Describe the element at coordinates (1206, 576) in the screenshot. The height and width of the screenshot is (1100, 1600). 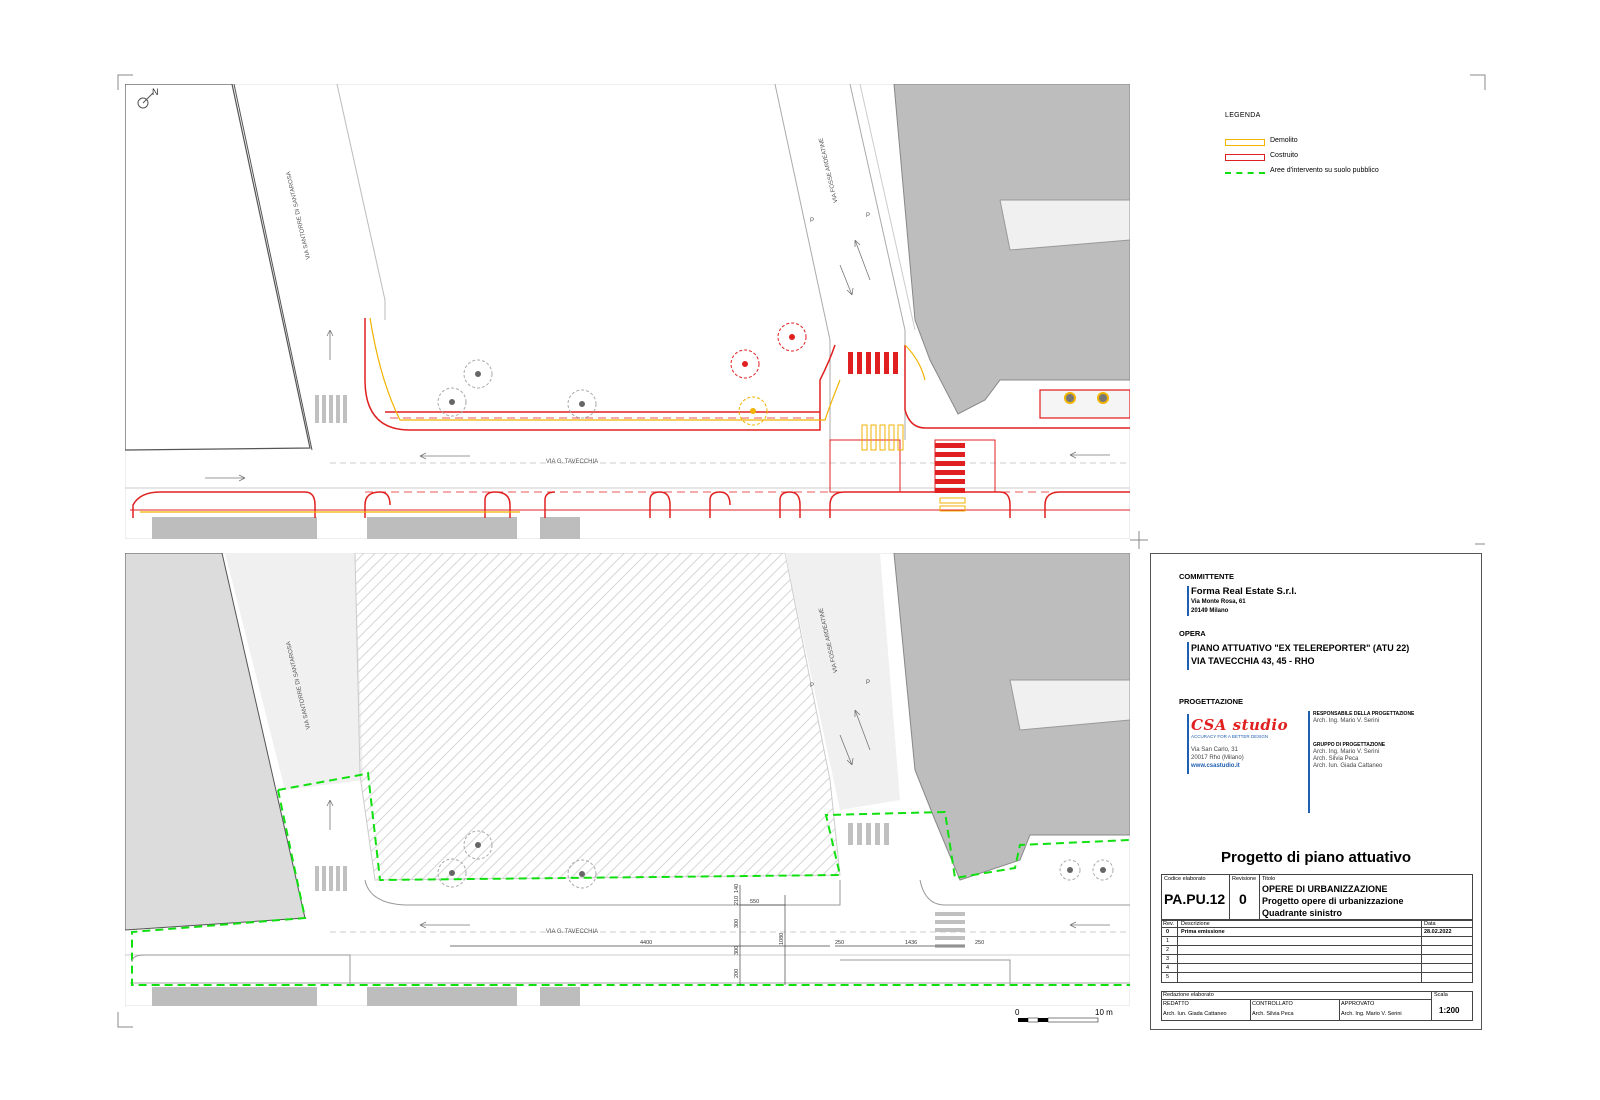
I see `committente-label: COMMITTENTE` at that location.